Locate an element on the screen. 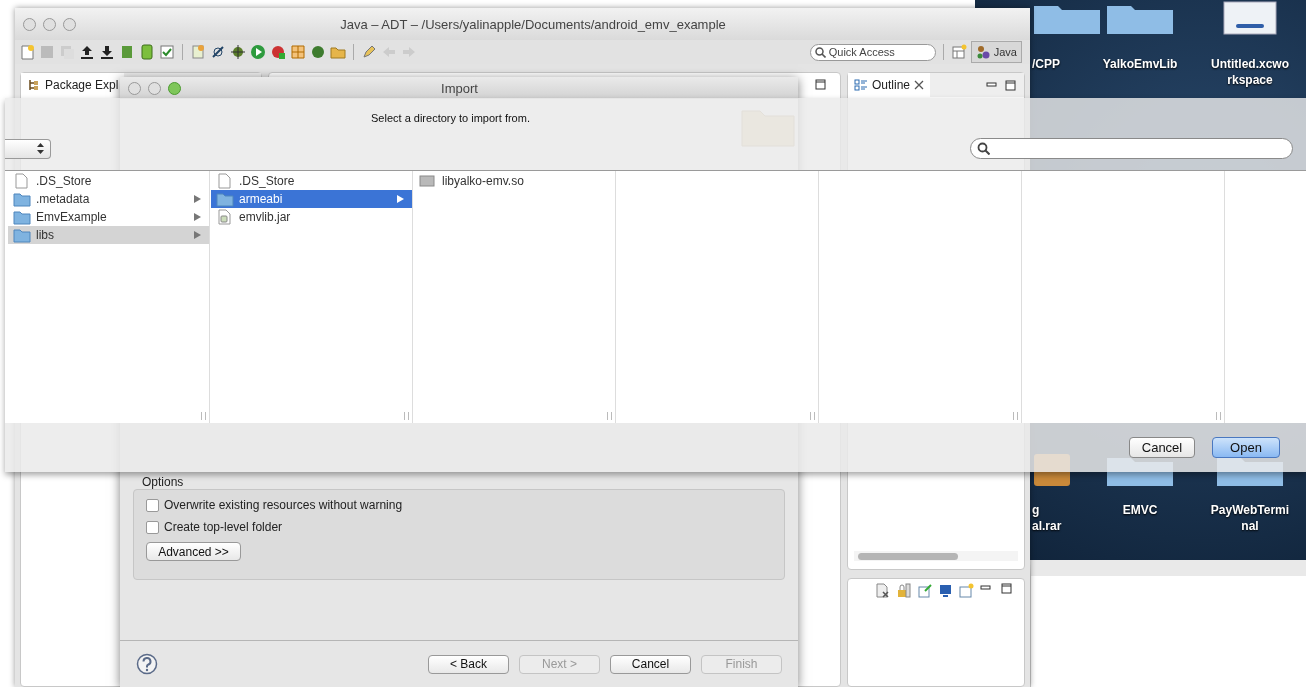 The image size is (1306, 687). checkbox-icon is located at coordinates (167, 52).